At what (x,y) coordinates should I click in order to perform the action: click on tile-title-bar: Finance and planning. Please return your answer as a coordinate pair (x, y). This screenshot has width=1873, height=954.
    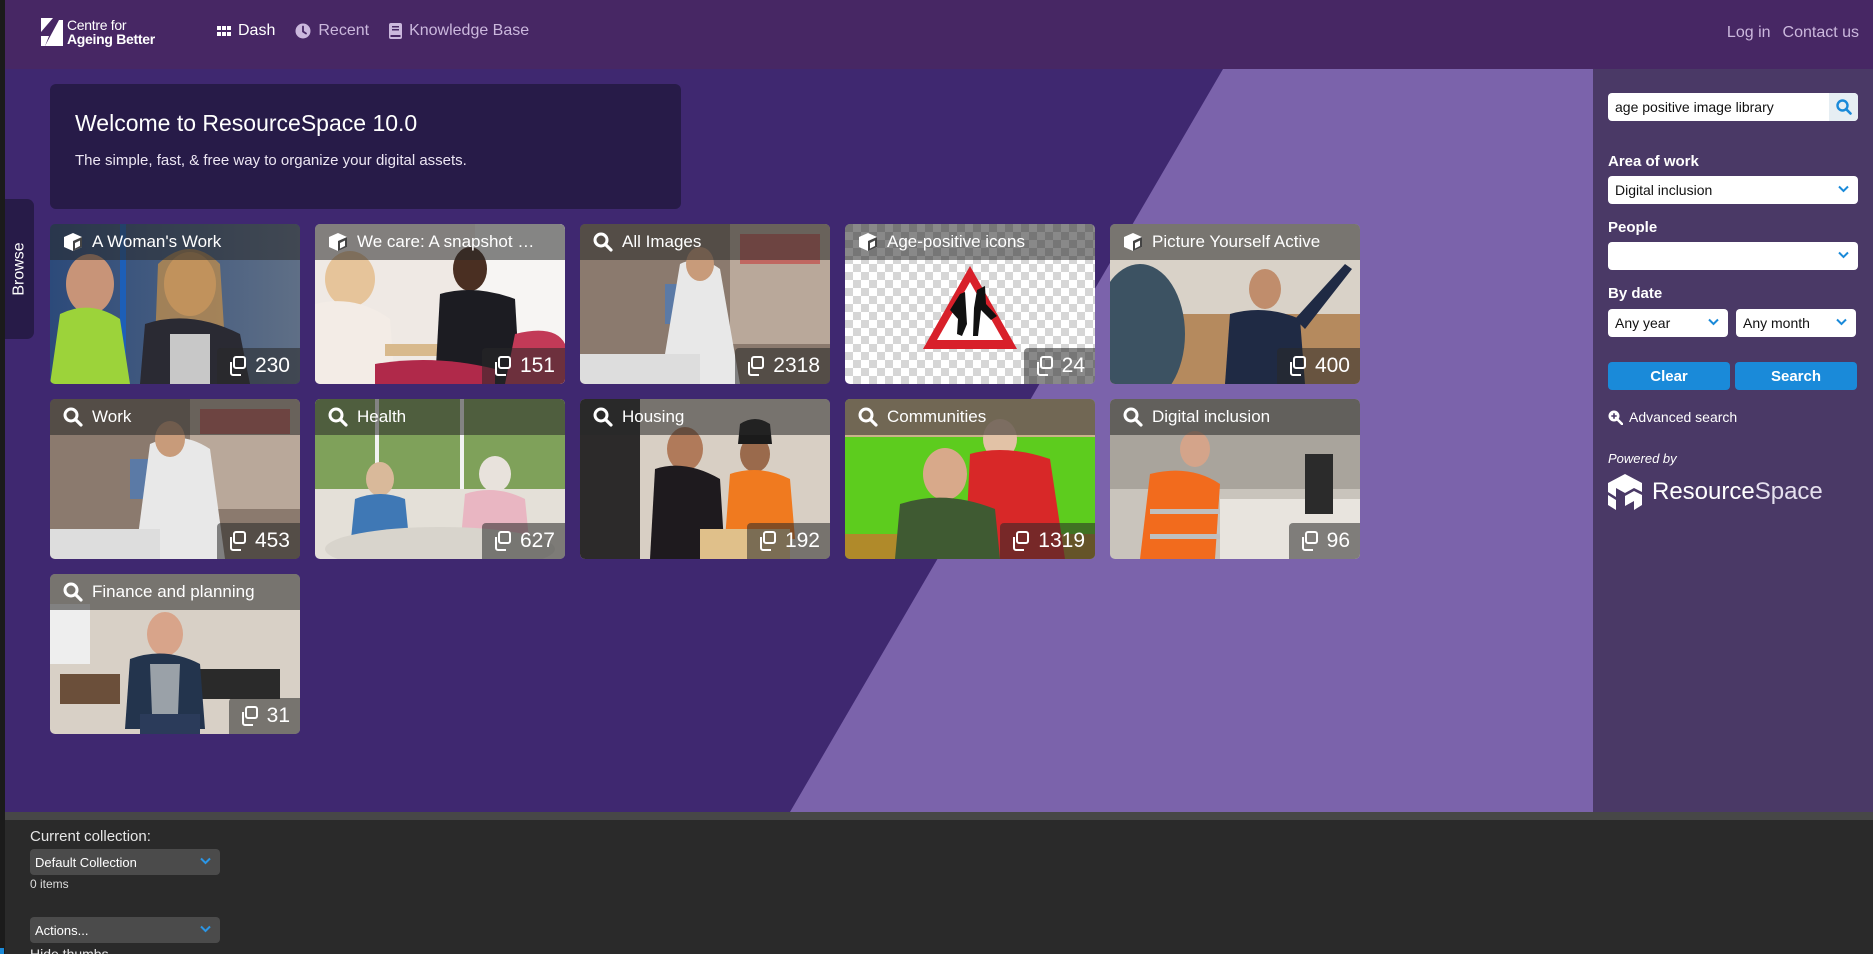
    Looking at the image, I should click on (175, 592).